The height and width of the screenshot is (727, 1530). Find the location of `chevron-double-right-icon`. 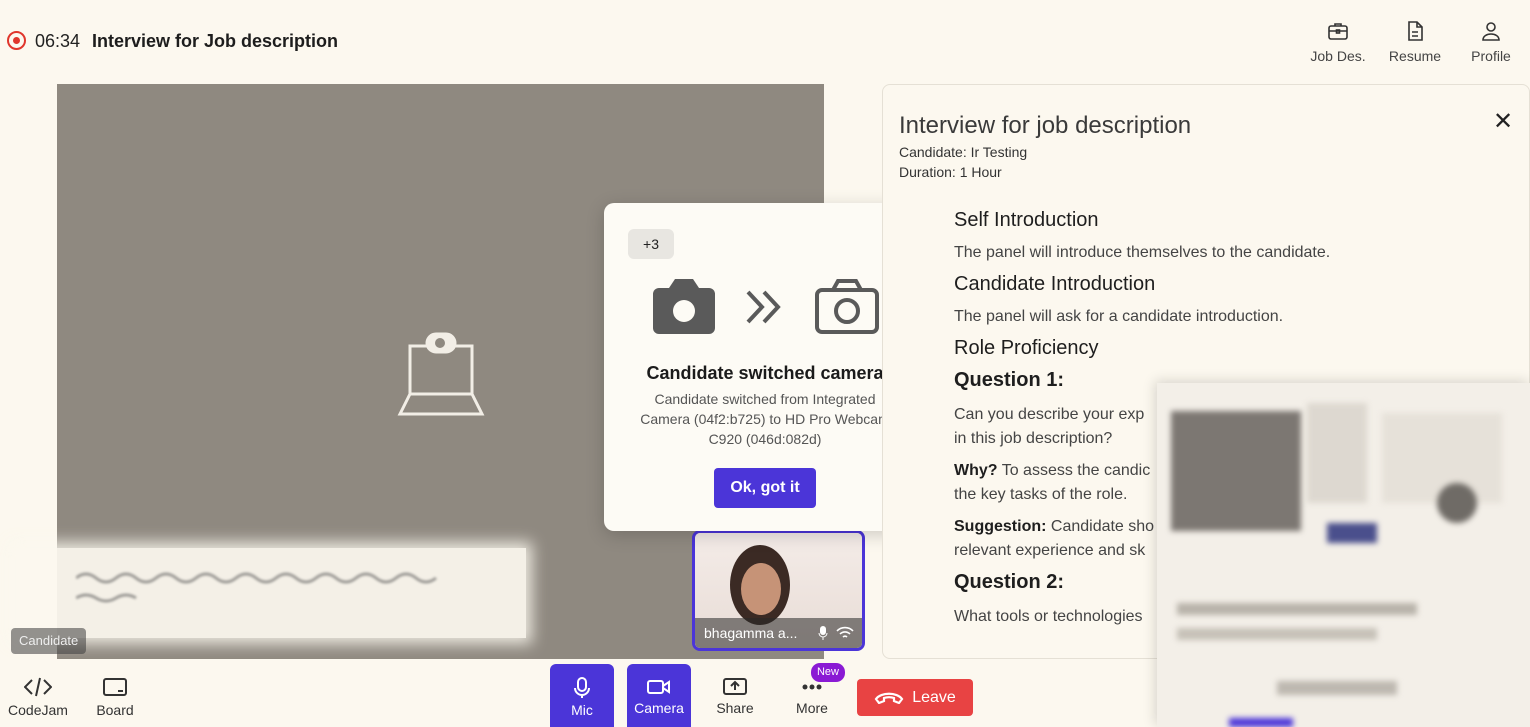

chevron-double-right-icon is located at coordinates (763, 307).